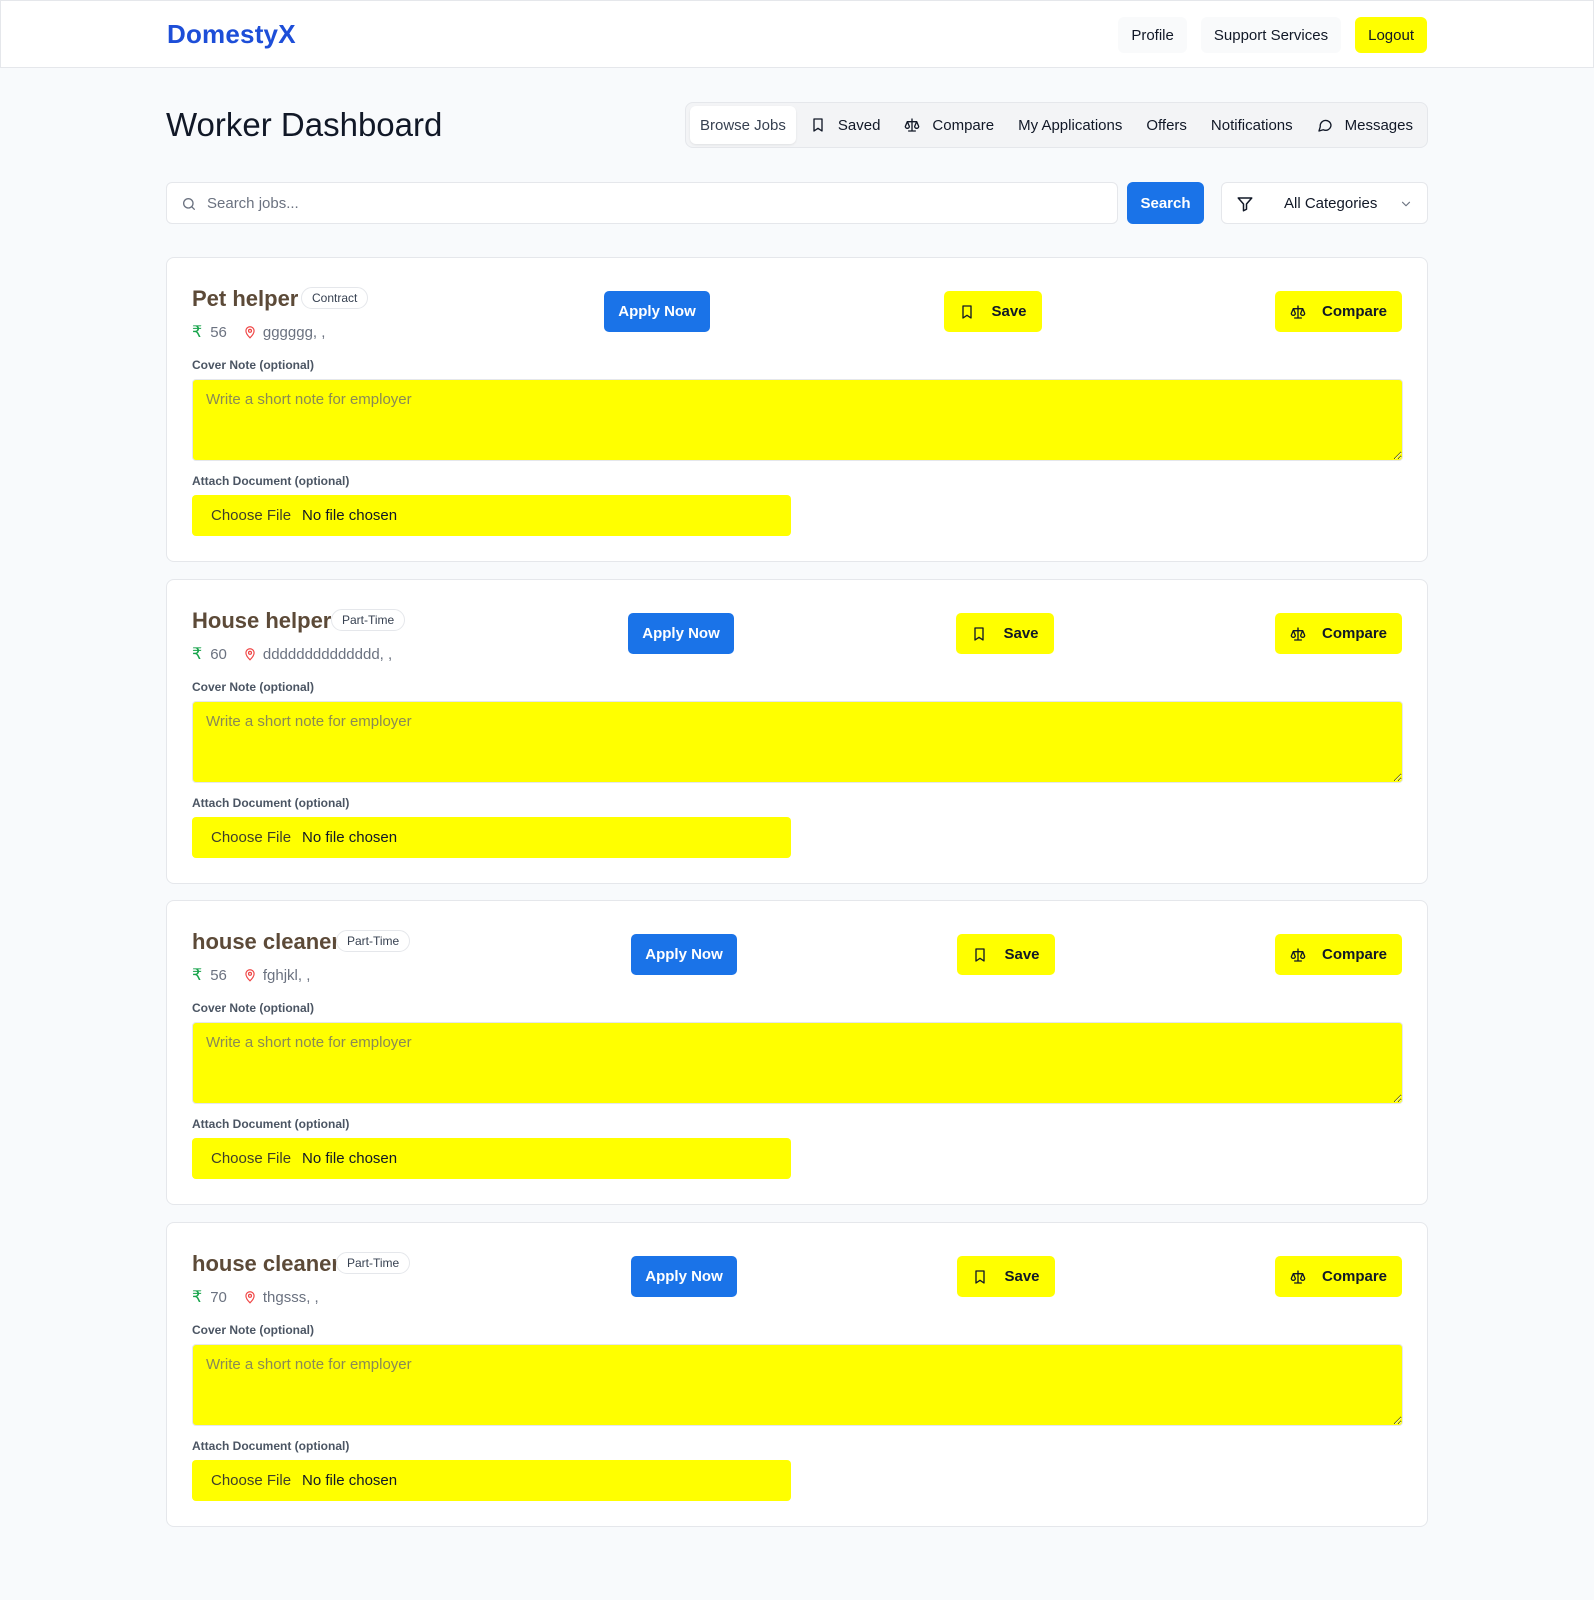  What do you see at coordinates (1165, 203) in the screenshot?
I see `search-button: Search` at bounding box center [1165, 203].